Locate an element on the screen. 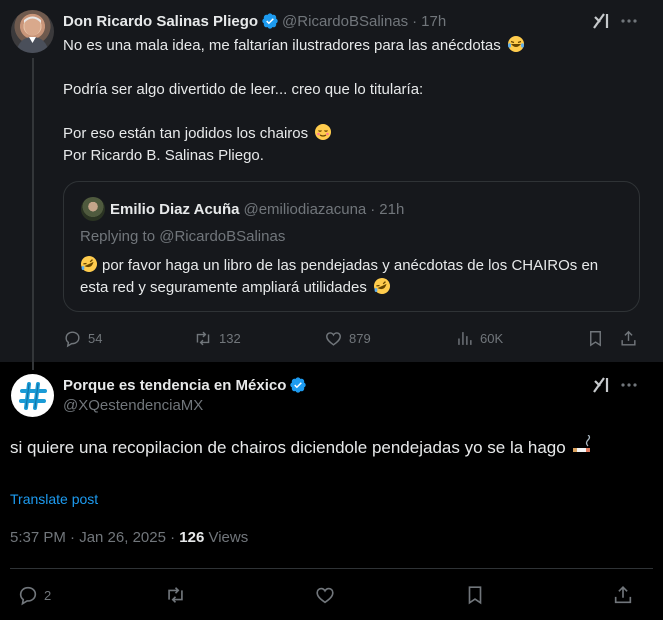 The image size is (663, 620). main-tweet-header: Porque es tendencia en México is located at coordinates (186, 385).